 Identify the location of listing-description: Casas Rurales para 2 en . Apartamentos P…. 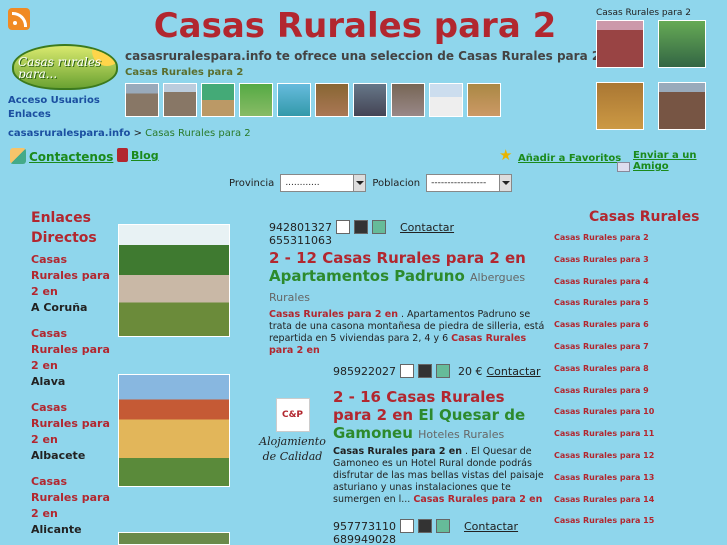
(408, 333).